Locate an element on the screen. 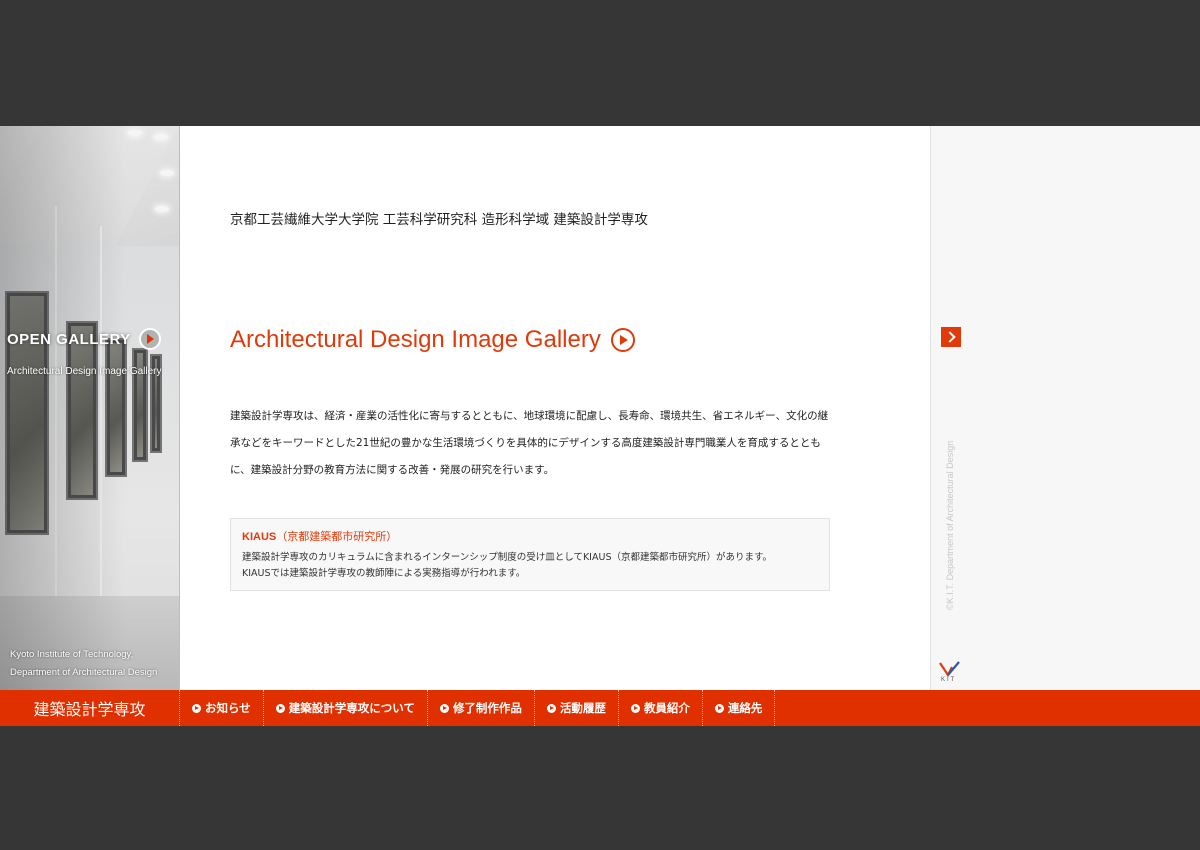 This screenshot has width=1200, height=850. kit-logo-mark-icon is located at coordinates (949, 669).